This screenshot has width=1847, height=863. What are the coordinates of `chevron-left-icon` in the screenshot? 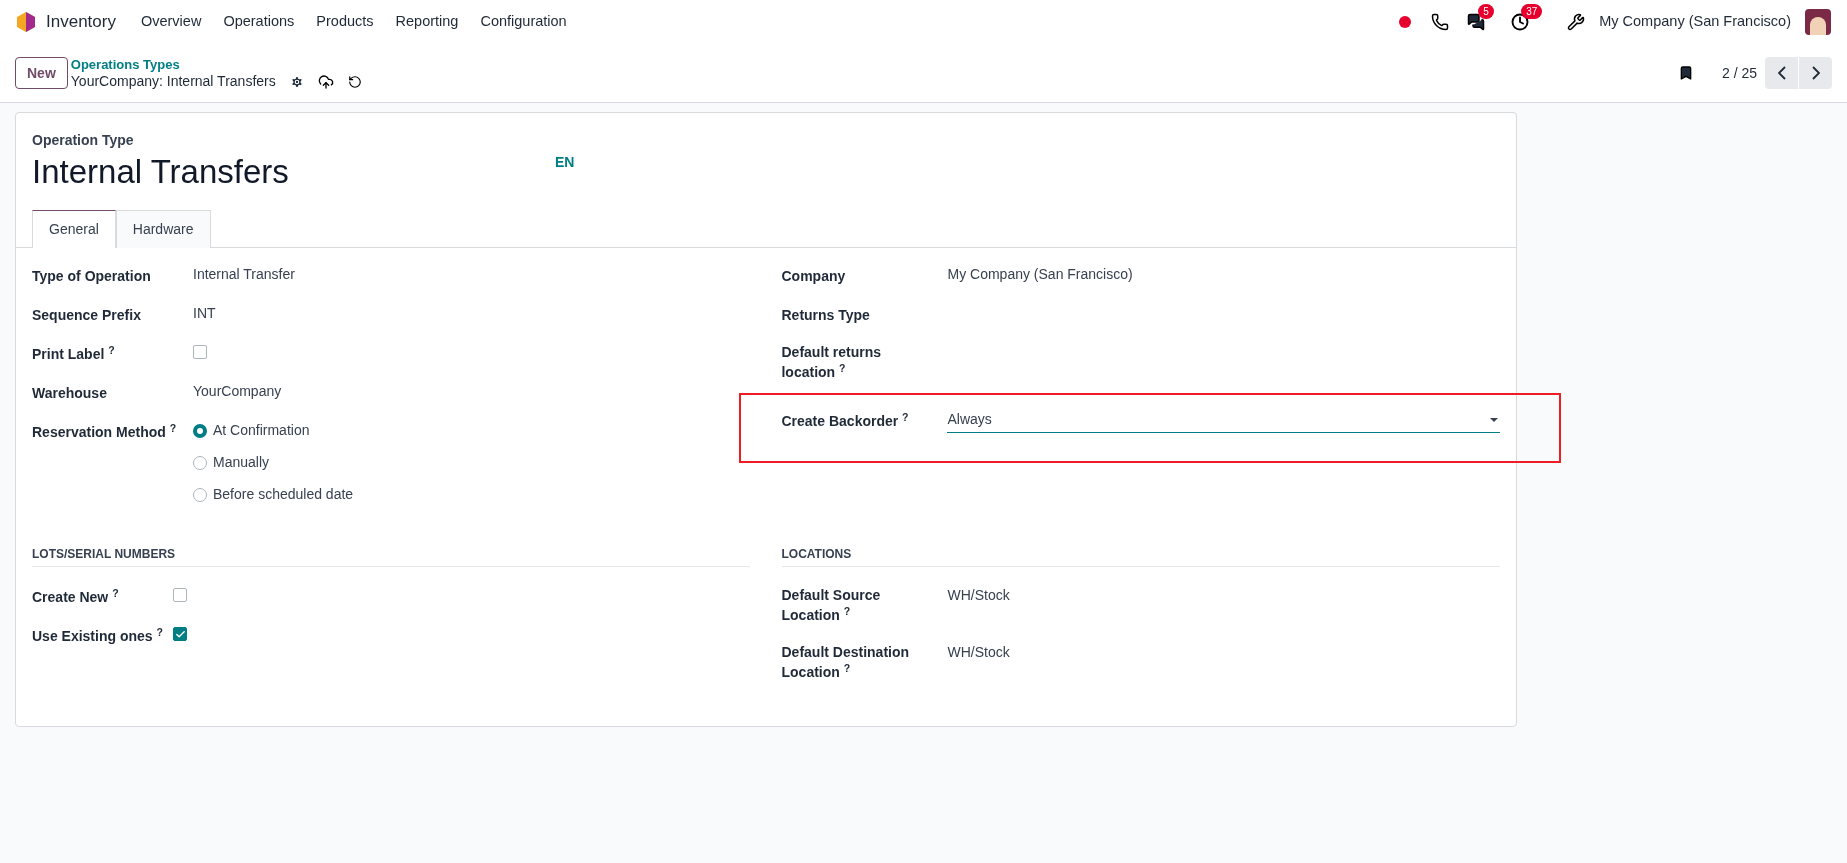 It's located at (1781, 73).